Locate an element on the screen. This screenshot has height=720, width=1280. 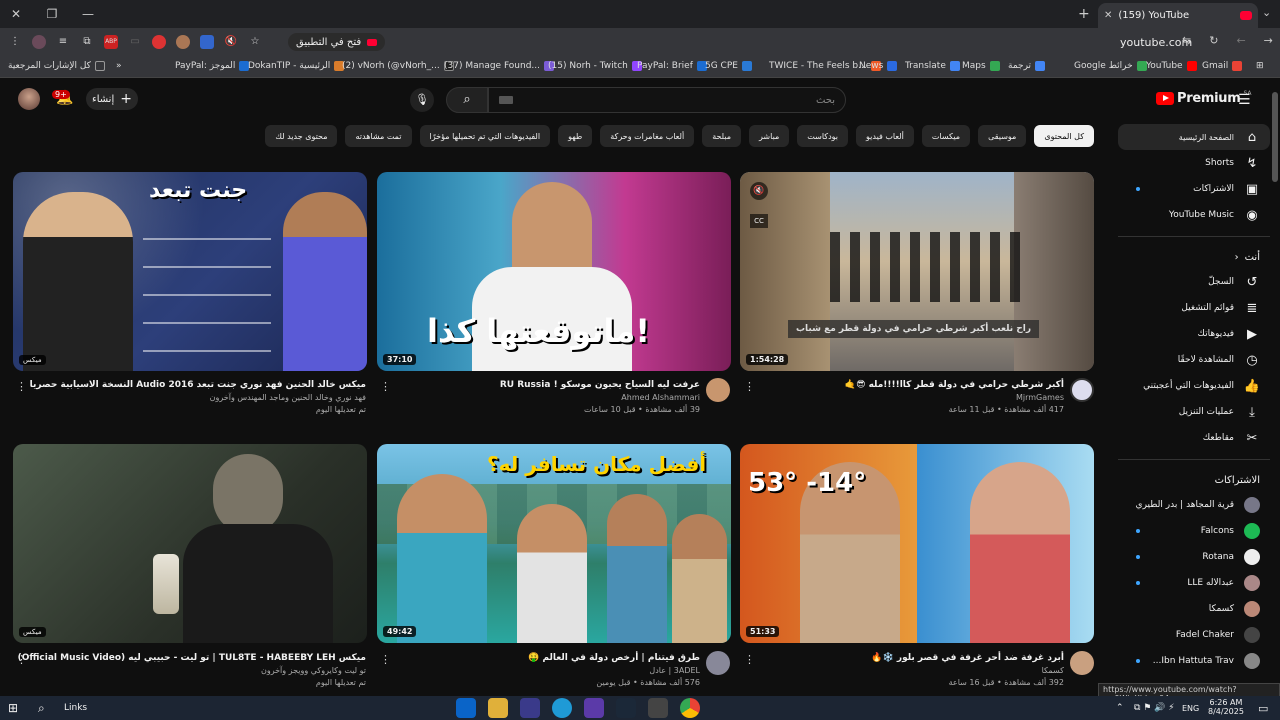
video-thumbnail: جنت تبعد ميكس is located at coordinates (190, 271).